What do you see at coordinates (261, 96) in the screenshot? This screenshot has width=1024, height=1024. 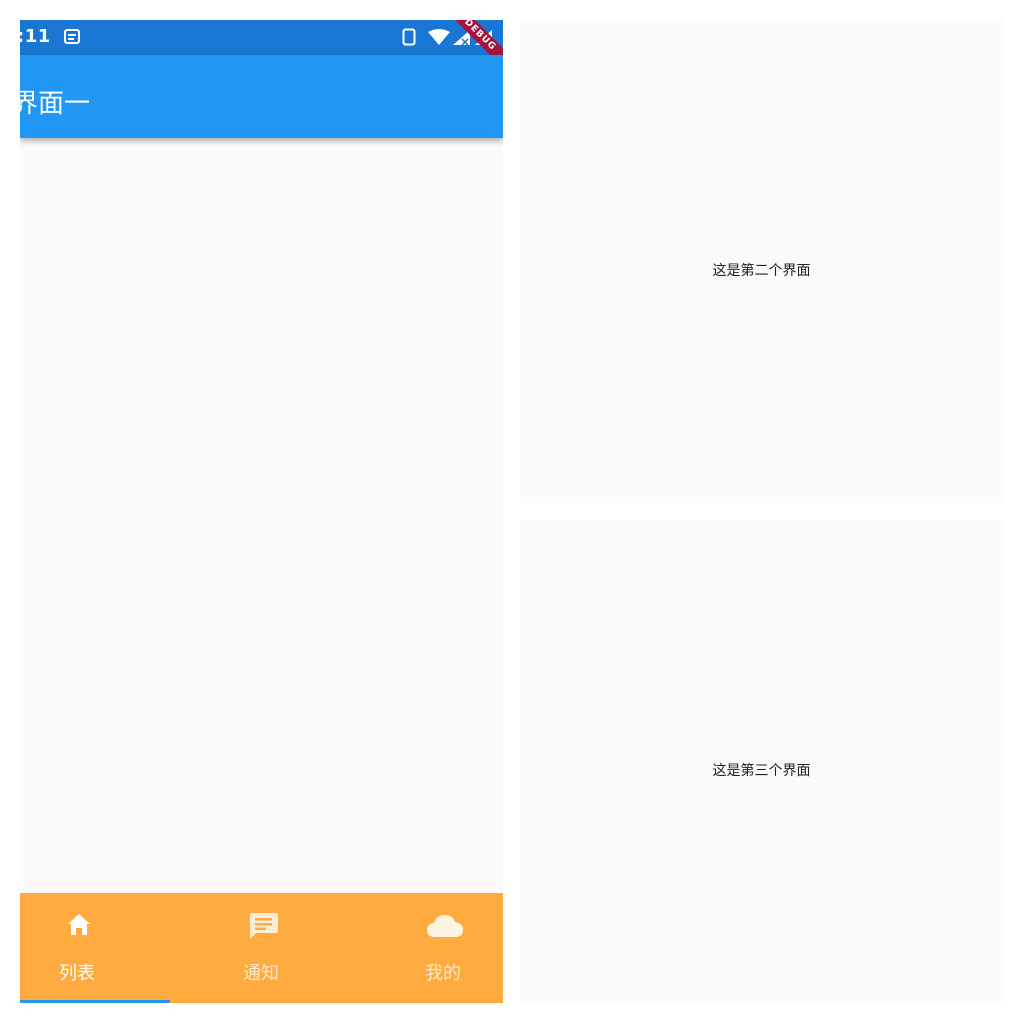 I see `app-bar: 界面一` at bounding box center [261, 96].